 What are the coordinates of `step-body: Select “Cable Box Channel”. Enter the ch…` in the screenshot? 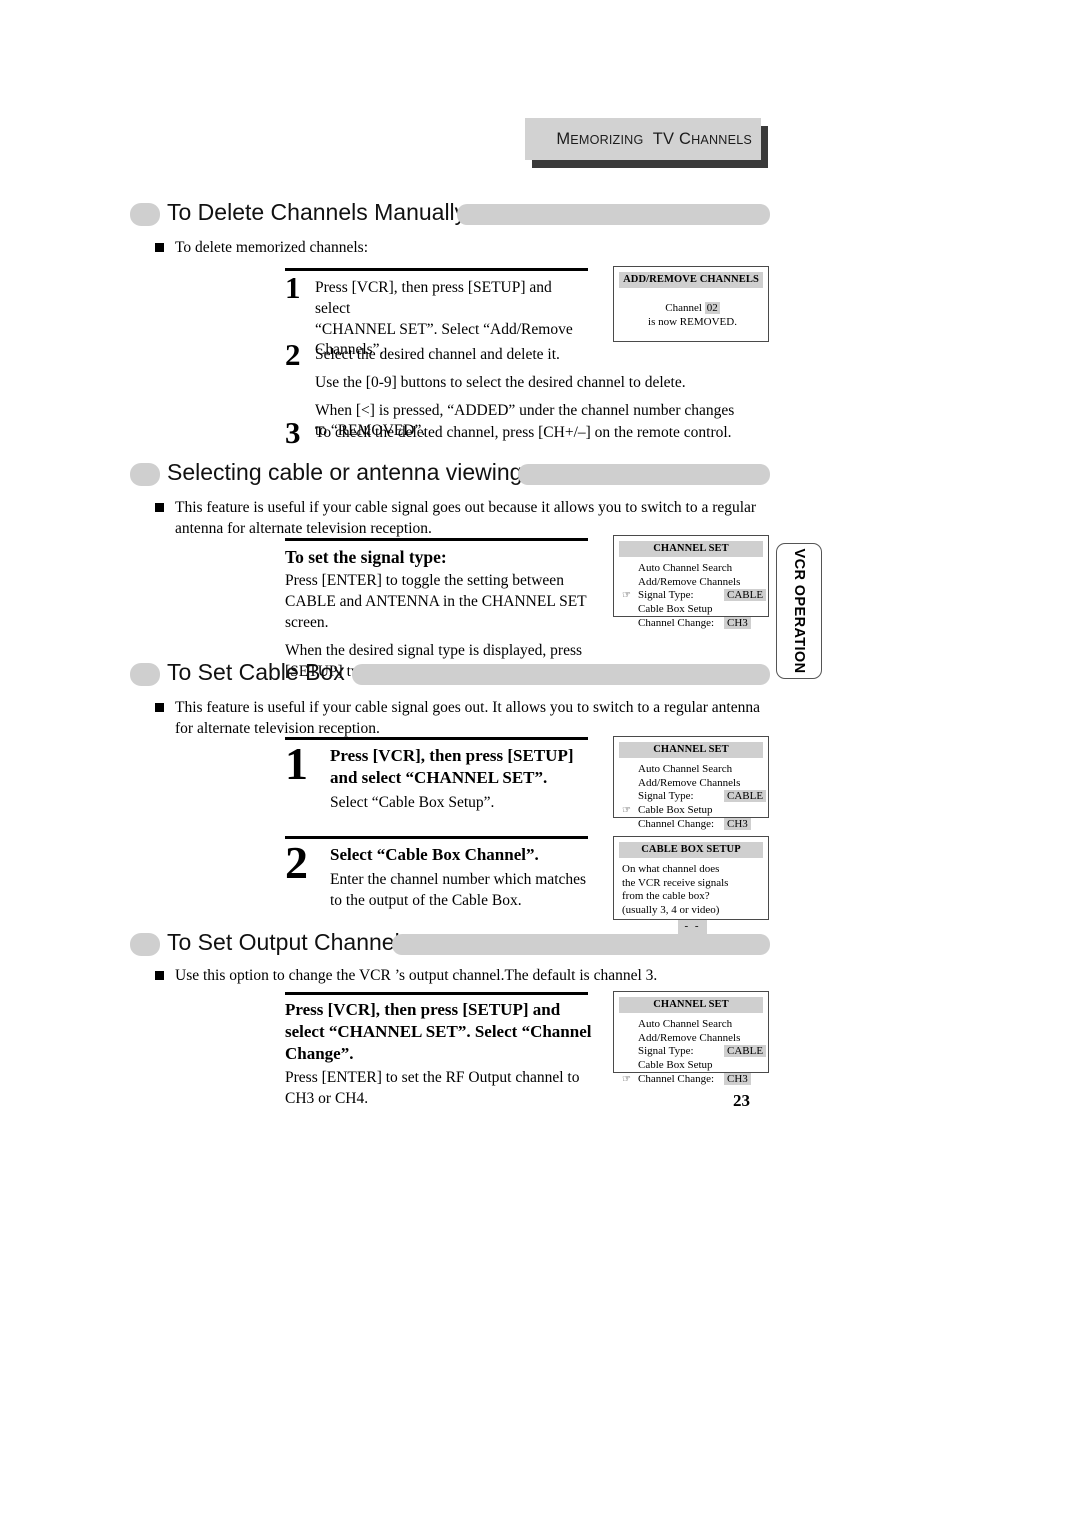 It's located at (462, 877).